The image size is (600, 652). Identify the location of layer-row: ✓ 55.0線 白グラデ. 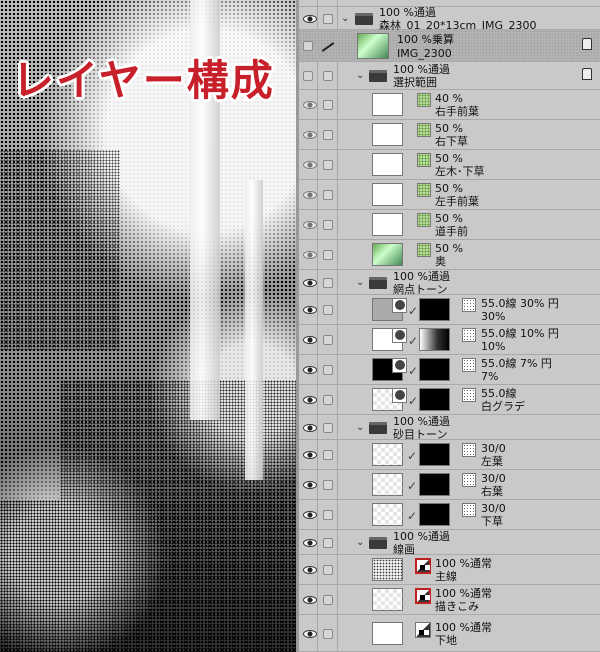
(449, 400).